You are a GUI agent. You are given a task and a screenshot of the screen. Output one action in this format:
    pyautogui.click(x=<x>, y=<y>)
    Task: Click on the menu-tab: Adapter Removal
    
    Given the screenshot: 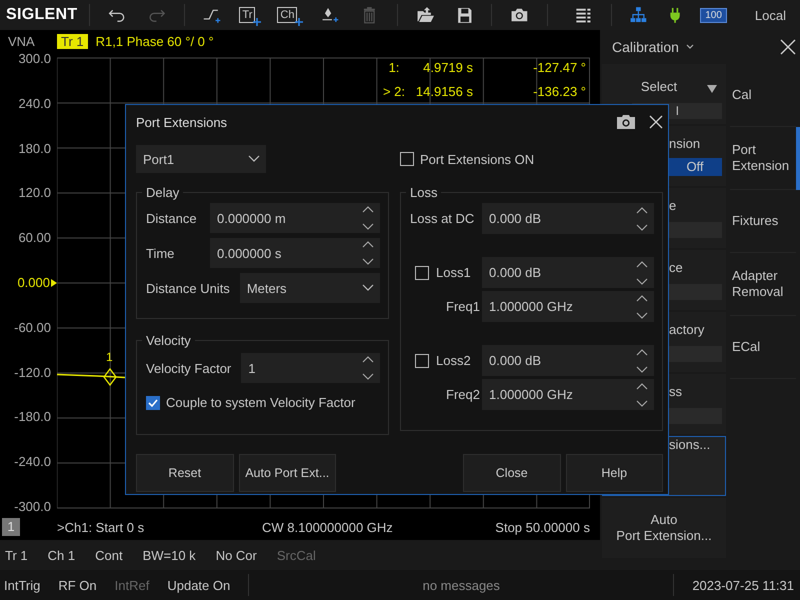 What is the action you would take?
    pyautogui.click(x=763, y=284)
    